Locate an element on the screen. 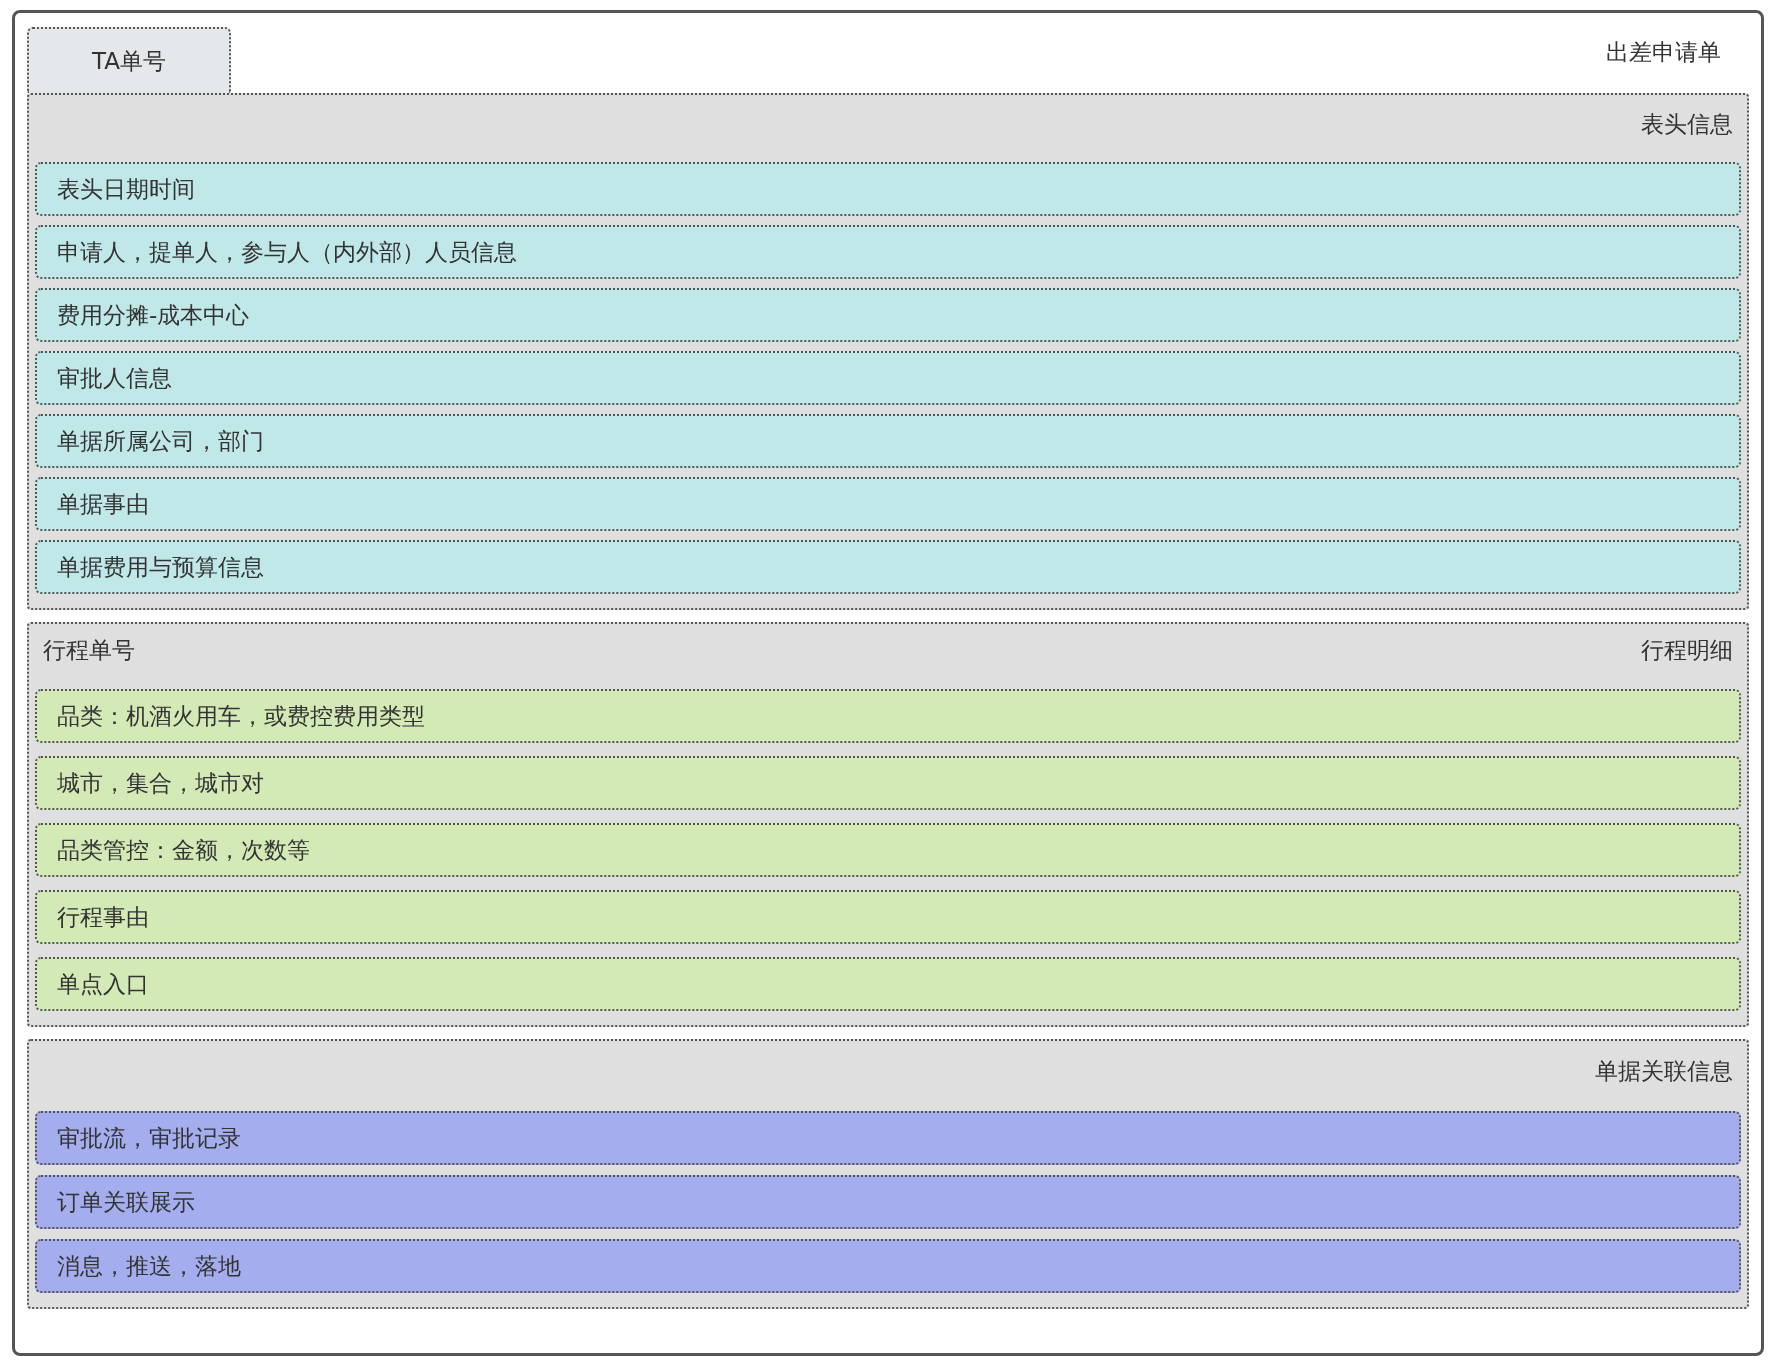  field-row: 单据事由 is located at coordinates (888, 504).